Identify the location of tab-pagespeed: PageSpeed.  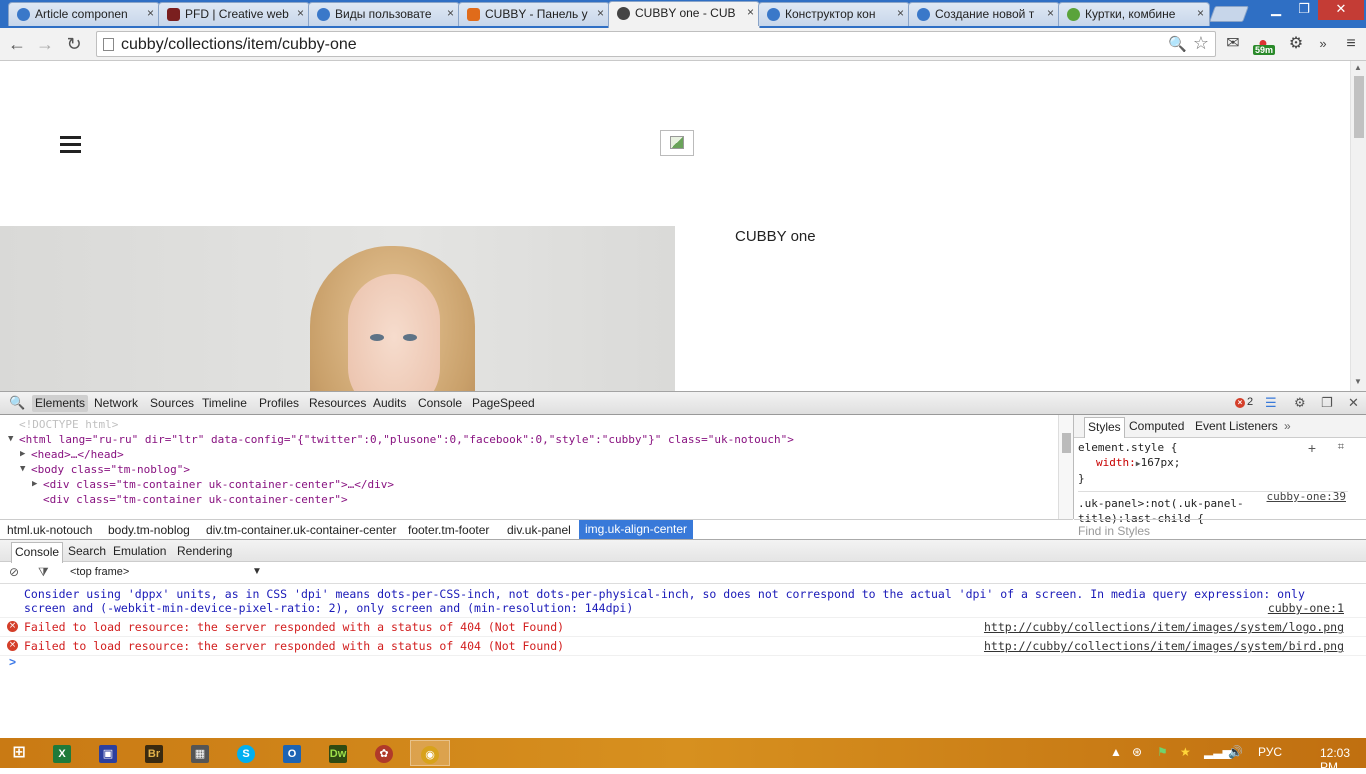
(503, 403).